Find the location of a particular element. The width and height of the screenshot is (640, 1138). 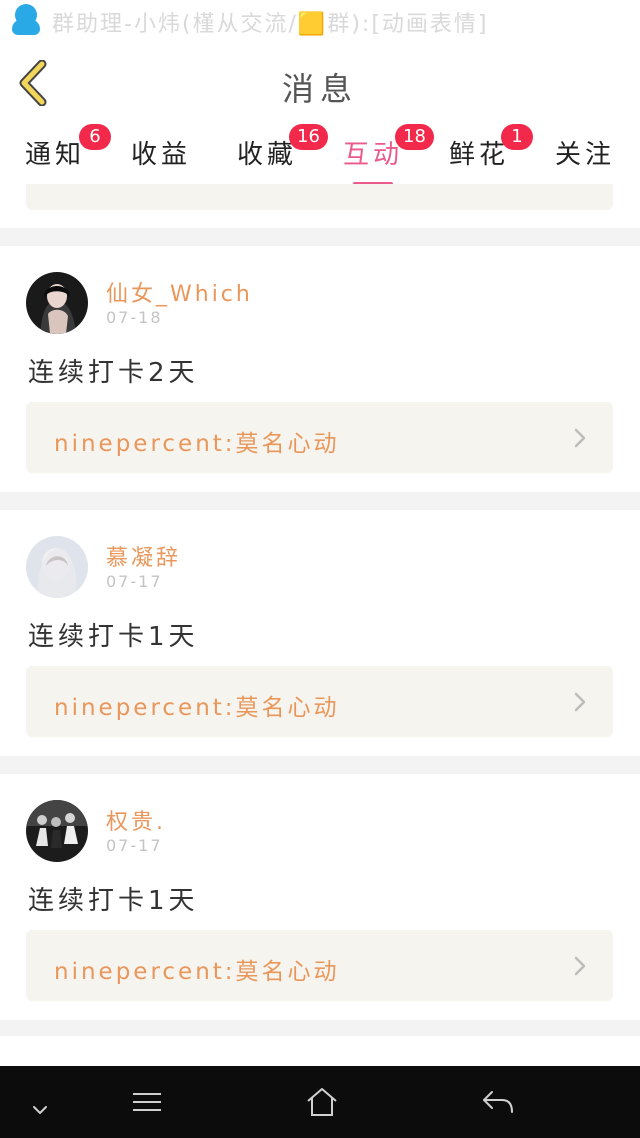

tab-label: 收藏 is located at coordinates (266, 155).